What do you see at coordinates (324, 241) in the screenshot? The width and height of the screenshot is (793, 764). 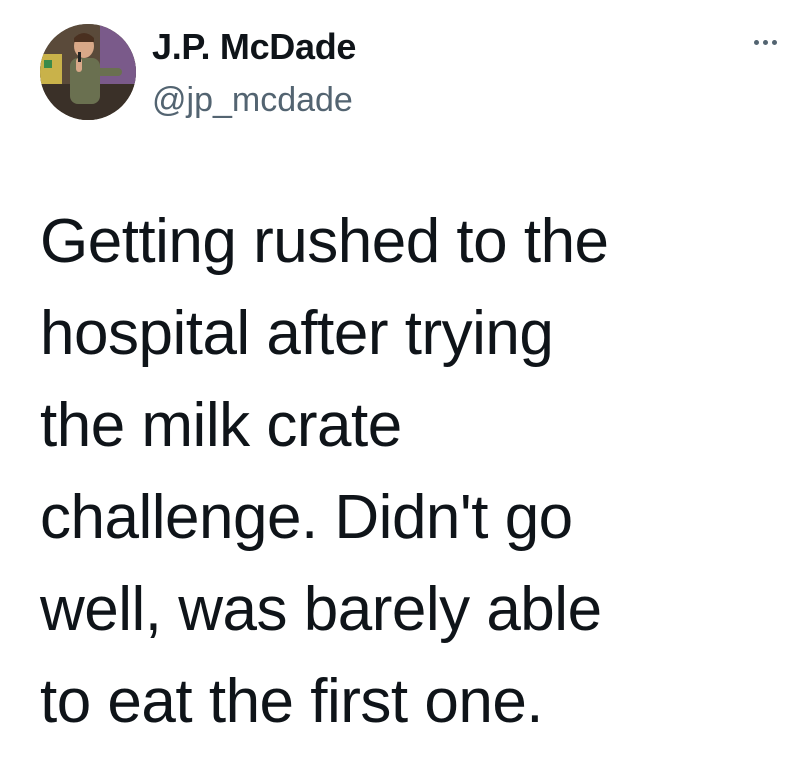 I see `tweet-text-line: Getting rushed to the` at bounding box center [324, 241].